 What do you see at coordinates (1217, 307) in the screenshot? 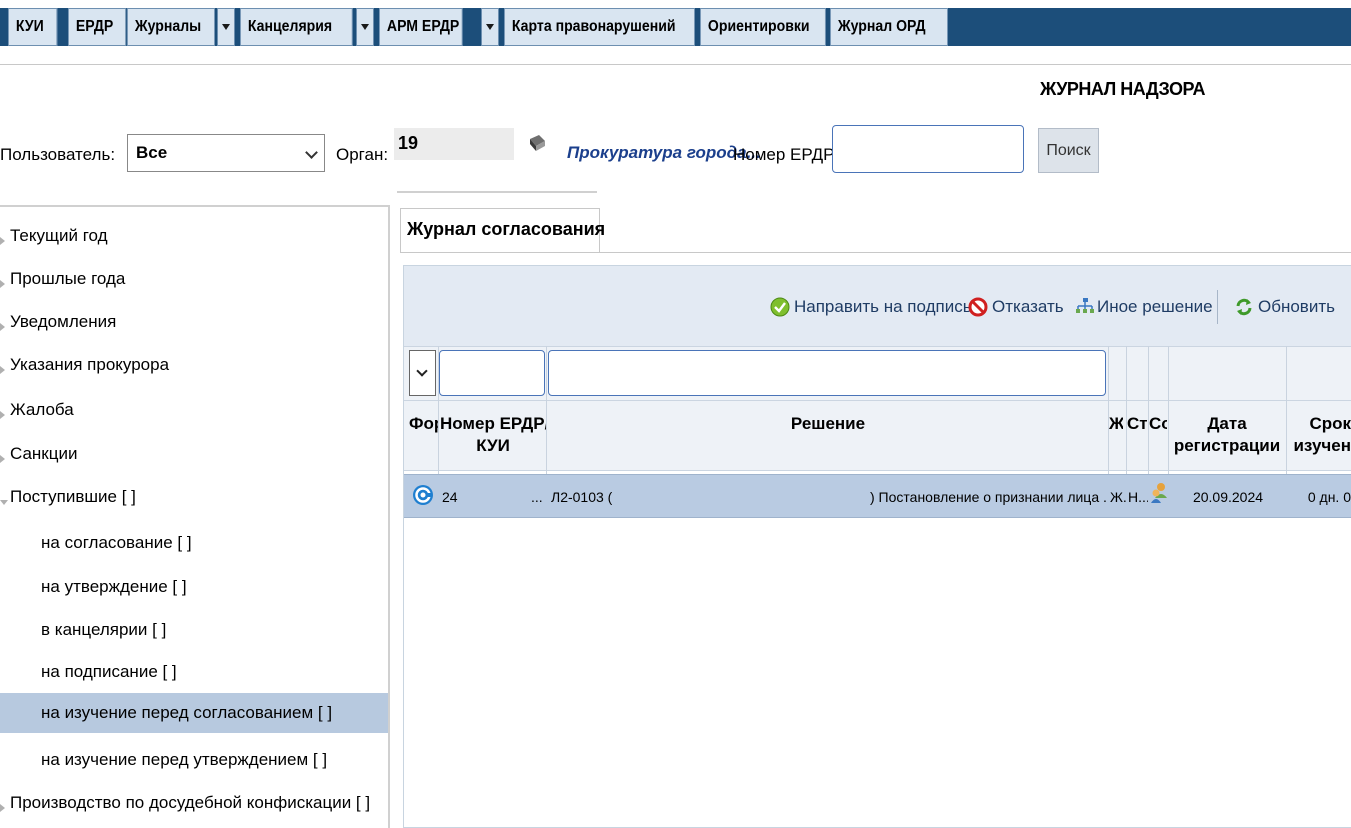
I see `toolbar-separator` at bounding box center [1217, 307].